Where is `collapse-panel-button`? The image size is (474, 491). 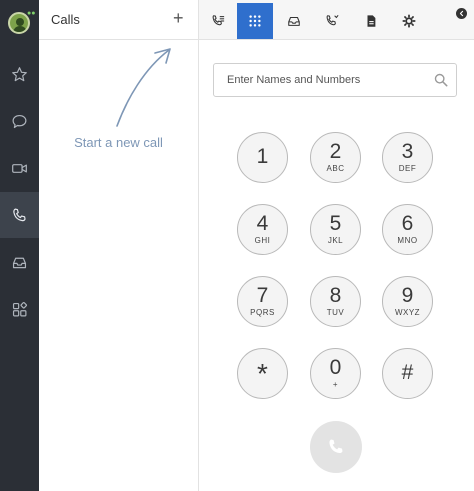
collapse-panel-button is located at coordinates (461, 13).